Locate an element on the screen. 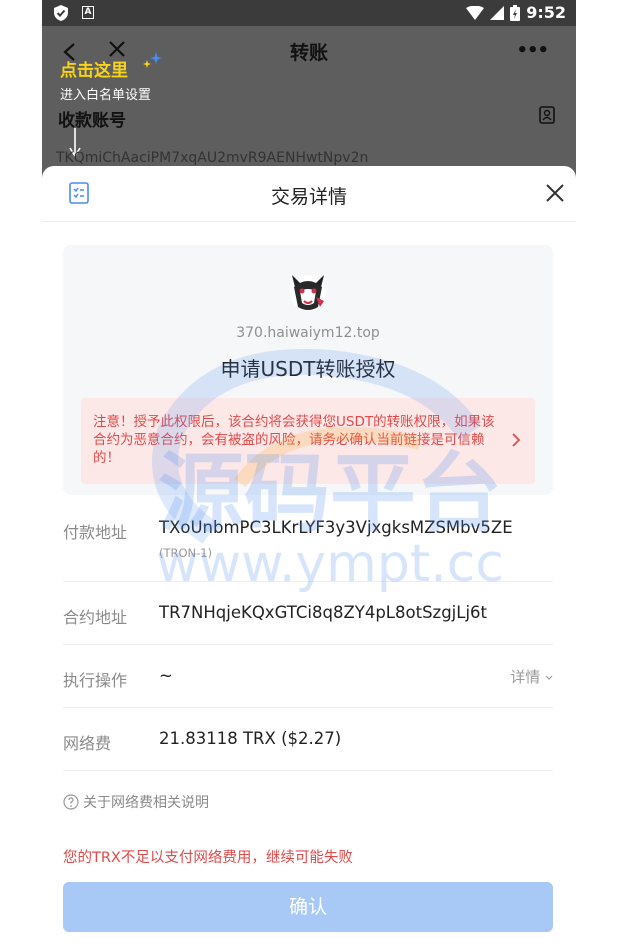 The image size is (619, 945). more-options-icon: ••• is located at coordinates (532, 50).